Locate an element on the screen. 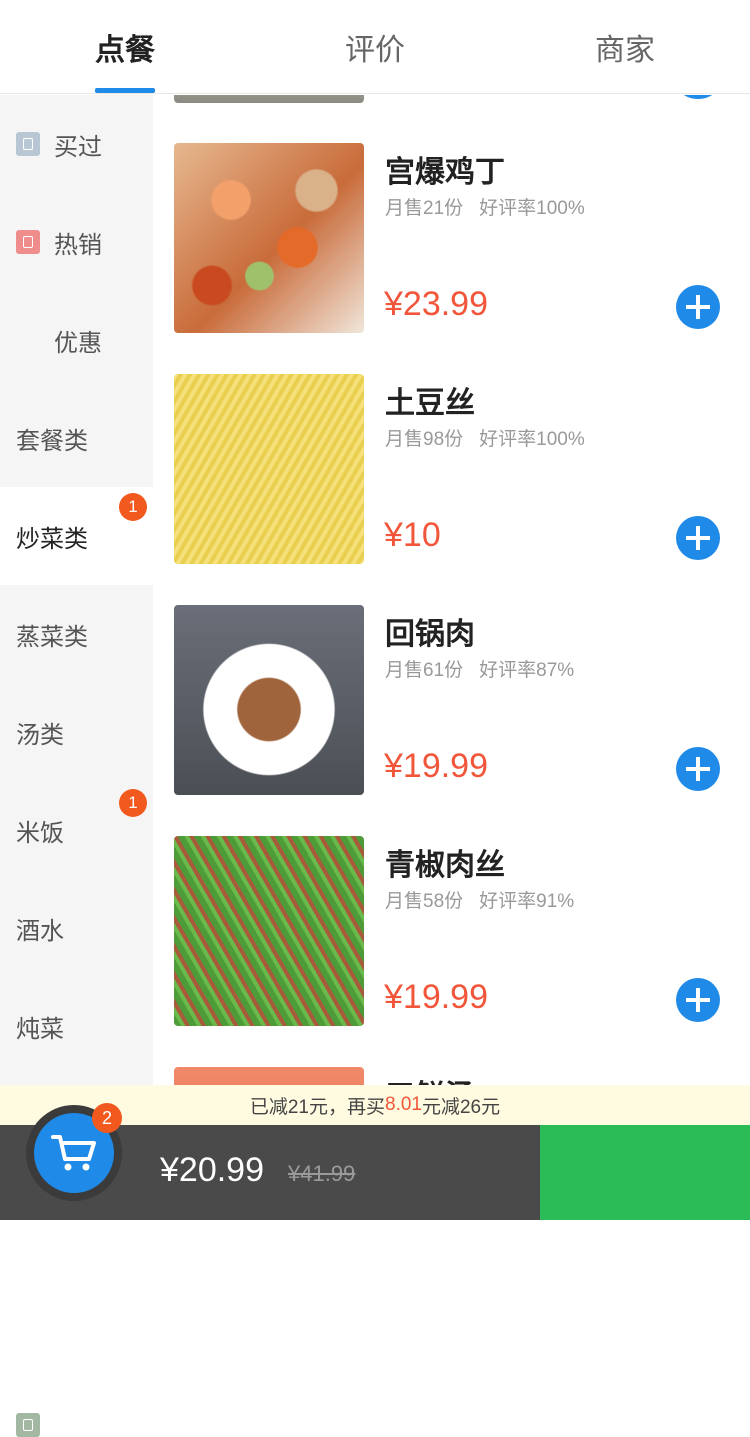  sidebar-item-label: 热销 is located at coordinates (78, 245).